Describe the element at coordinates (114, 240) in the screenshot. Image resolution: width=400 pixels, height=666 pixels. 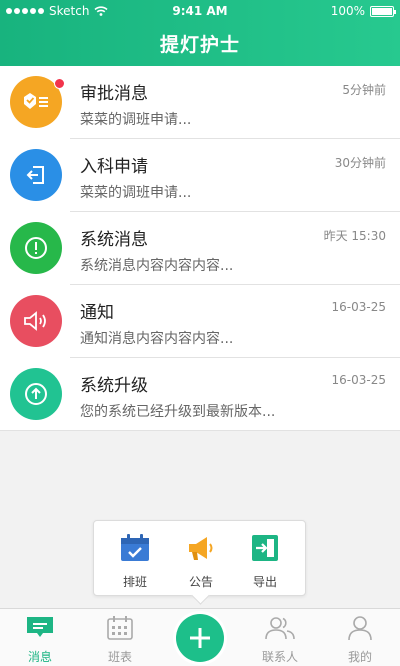
I see `message-title: 系统消息` at that location.